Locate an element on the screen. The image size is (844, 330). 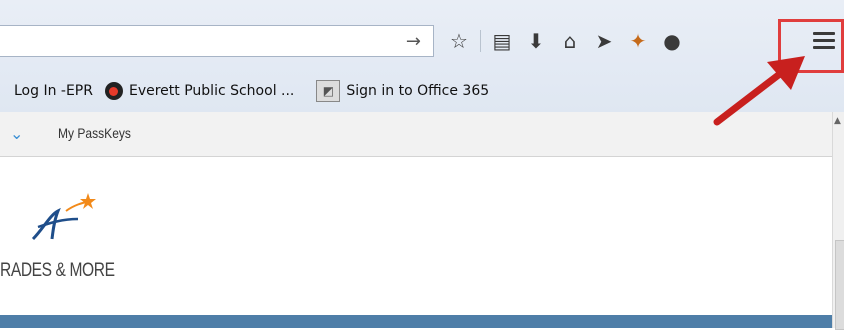
bookmark-item: ◩ Sign in to Office 365 is located at coordinates (395, 91).